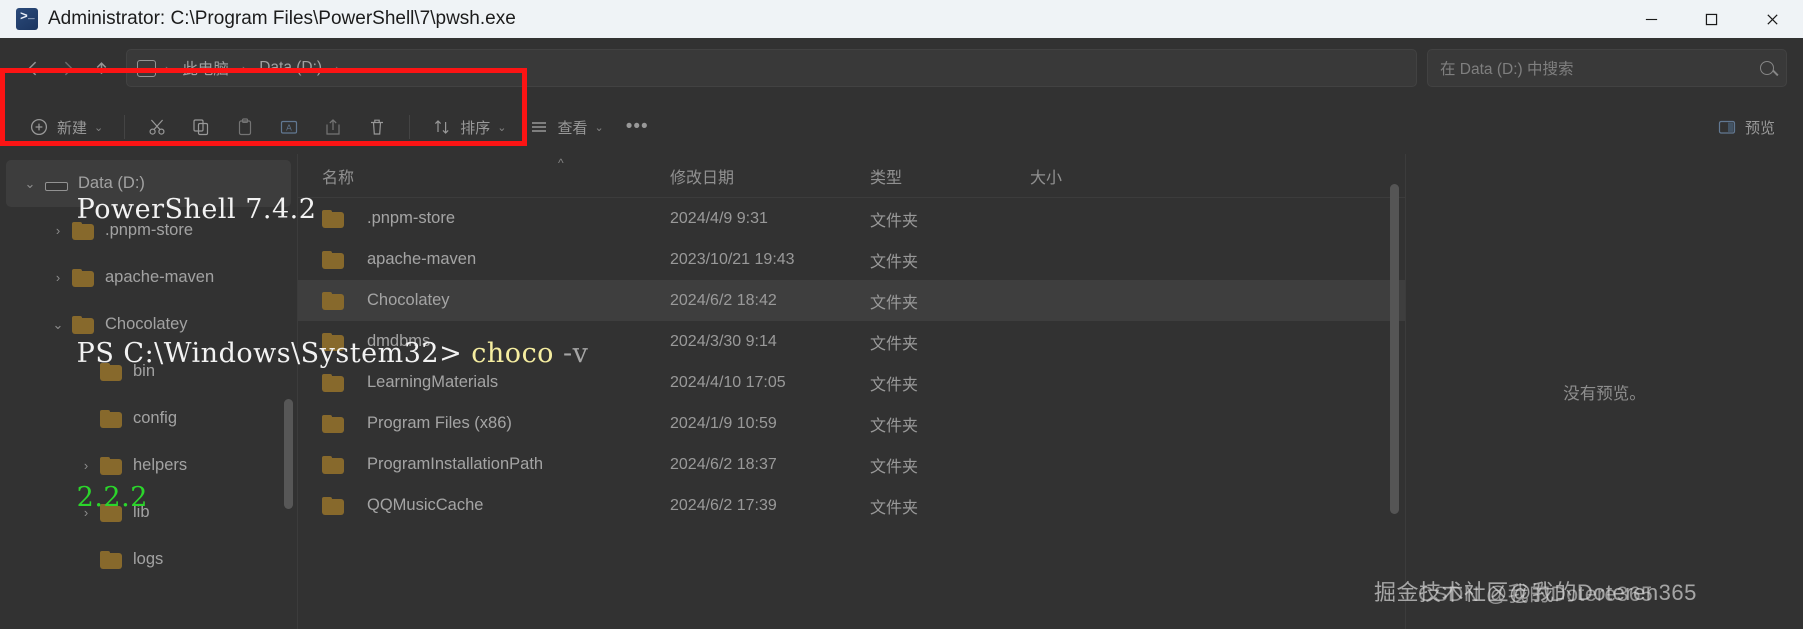  I want to click on console-argument: -v, so click(576, 353).